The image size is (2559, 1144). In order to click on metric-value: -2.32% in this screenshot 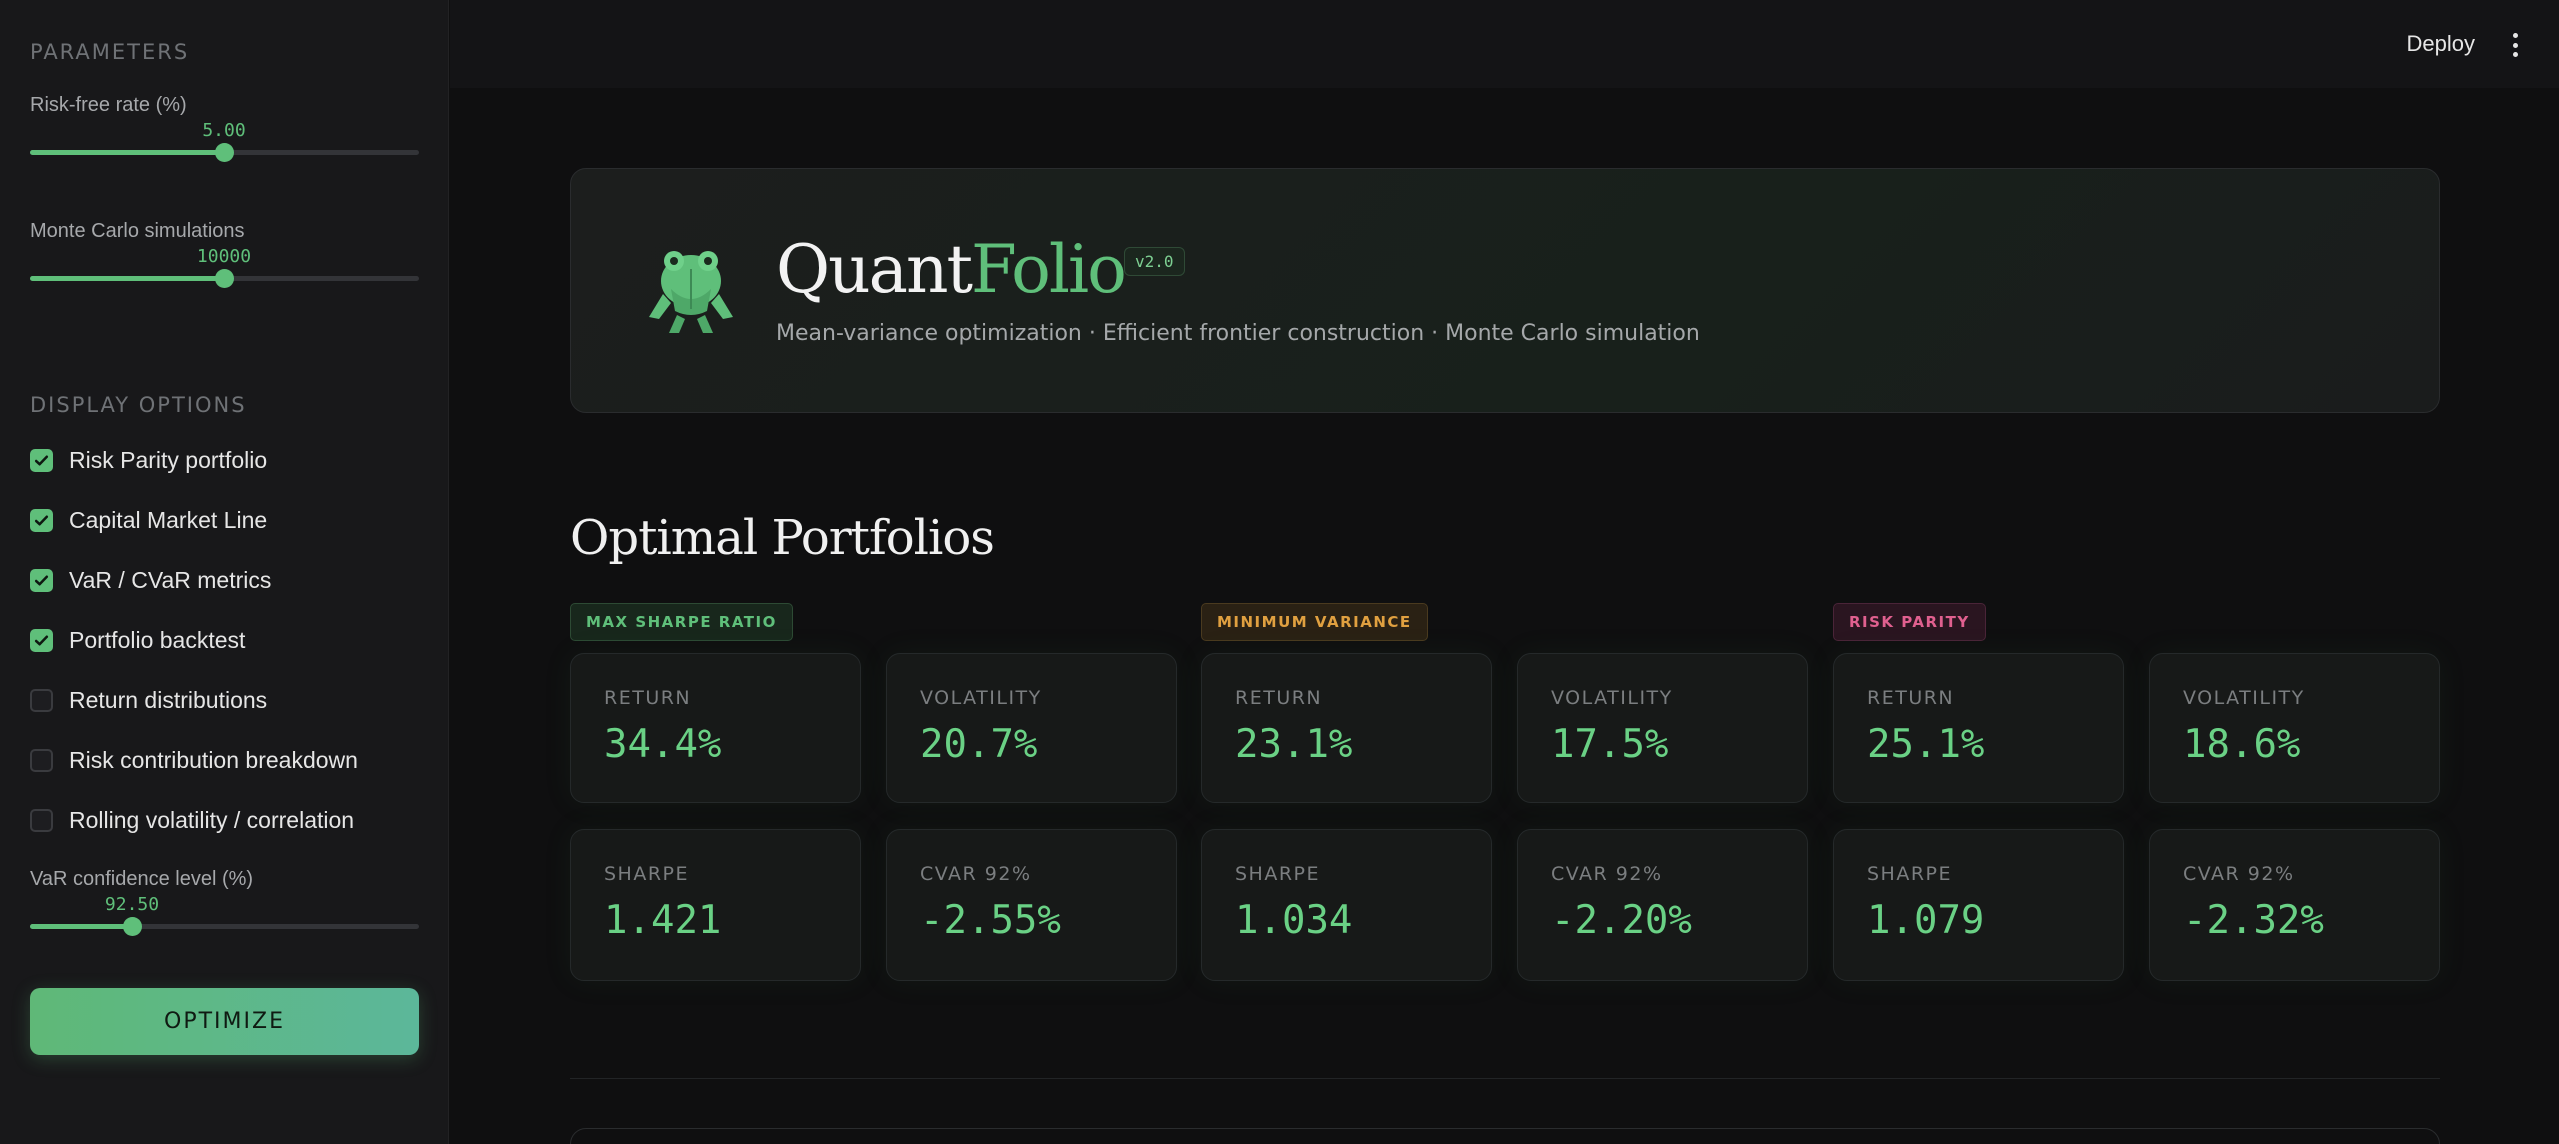, I will do `click(2253, 920)`.